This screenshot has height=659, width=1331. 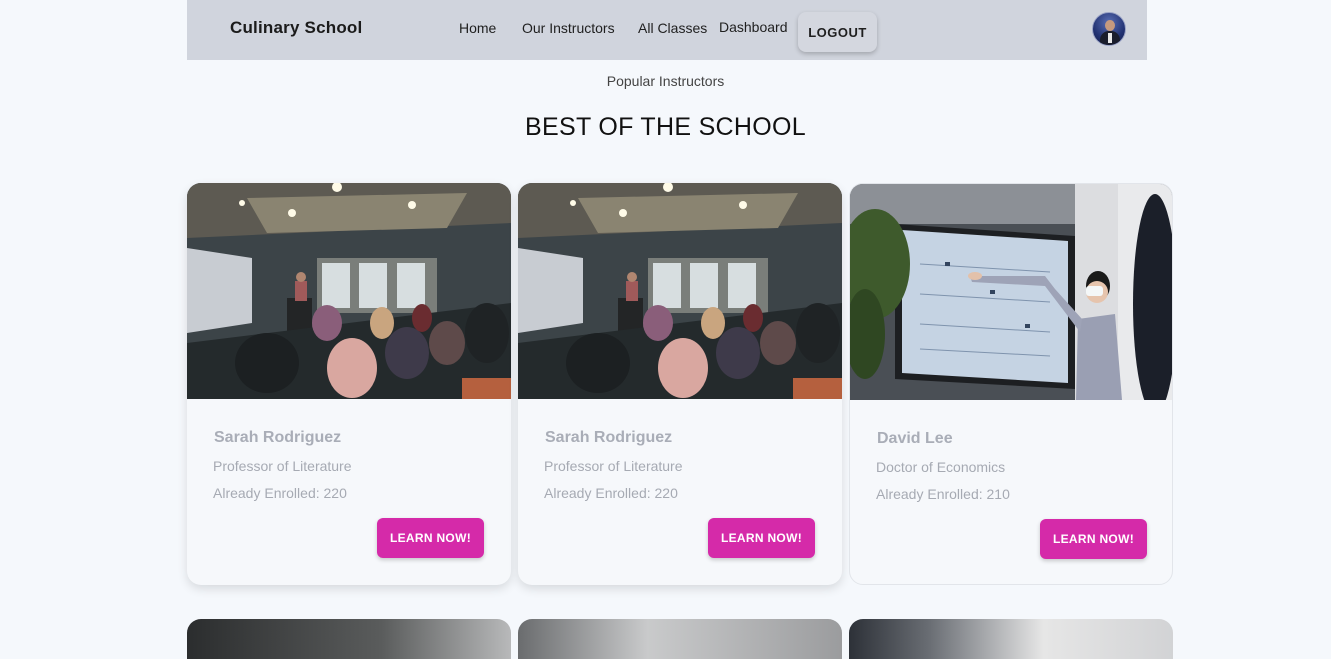 What do you see at coordinates (1110, 38) in the screenshot?
I see `avatar-body-shape` at bounding box center [1110, 38].